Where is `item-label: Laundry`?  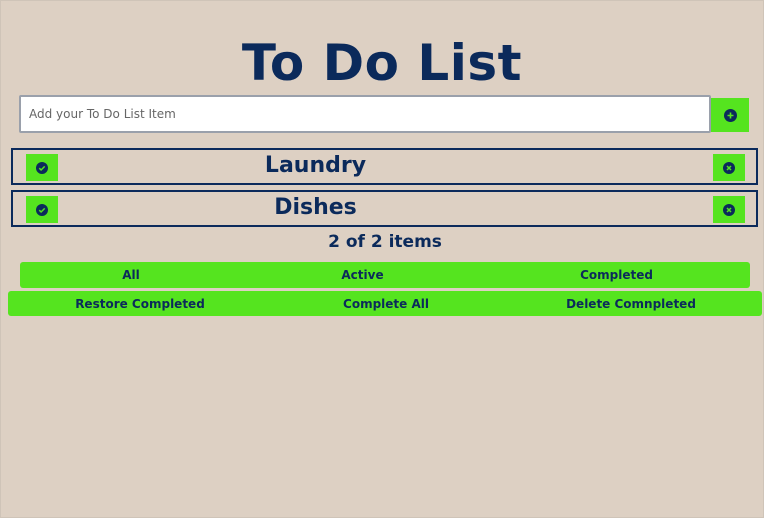
item-label: Laundry is located at coordinates (315, 165).